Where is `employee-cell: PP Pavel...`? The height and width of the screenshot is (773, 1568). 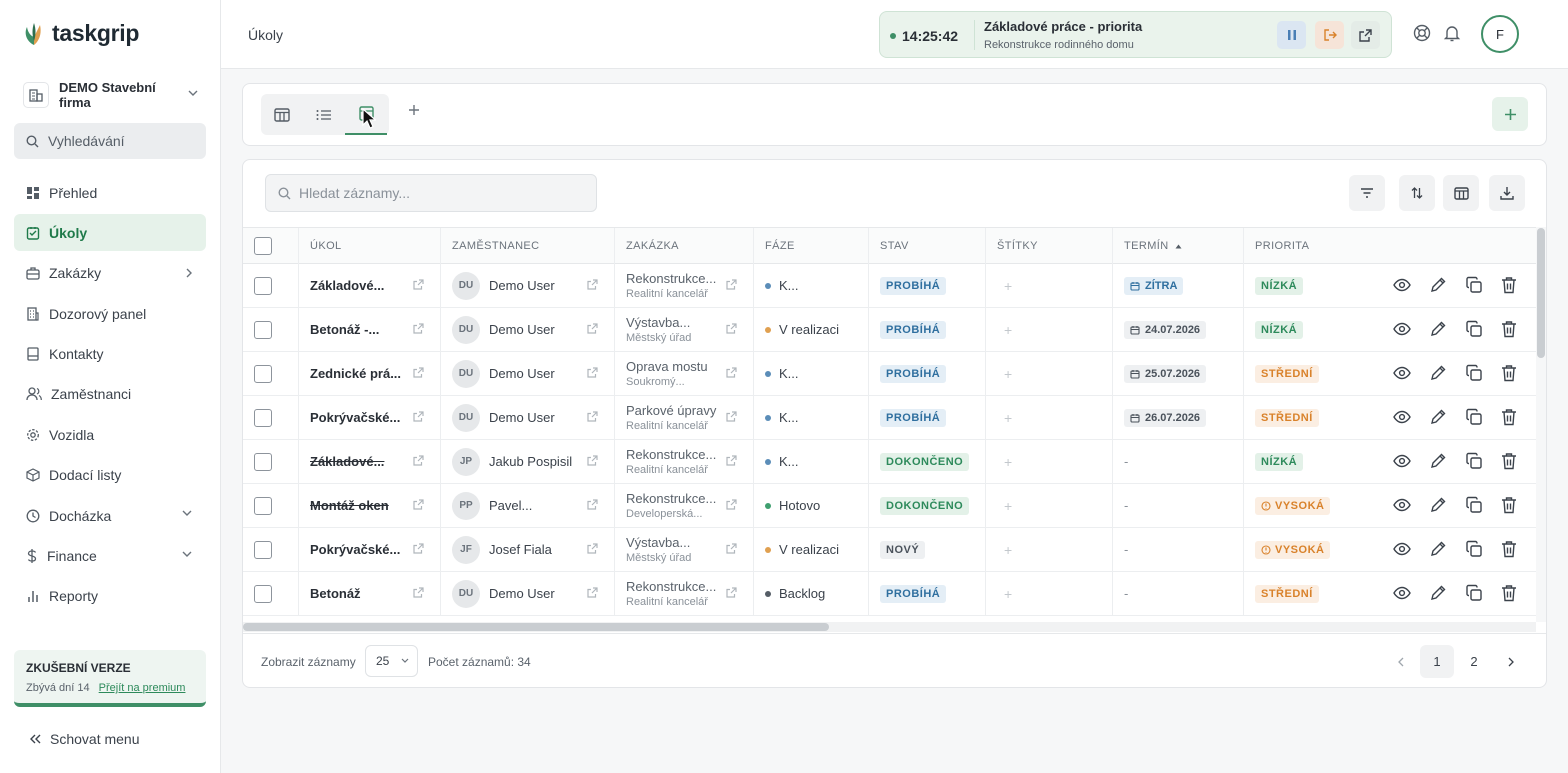 employee-cell: PP Pavel... is located at coordinates (527, 505).